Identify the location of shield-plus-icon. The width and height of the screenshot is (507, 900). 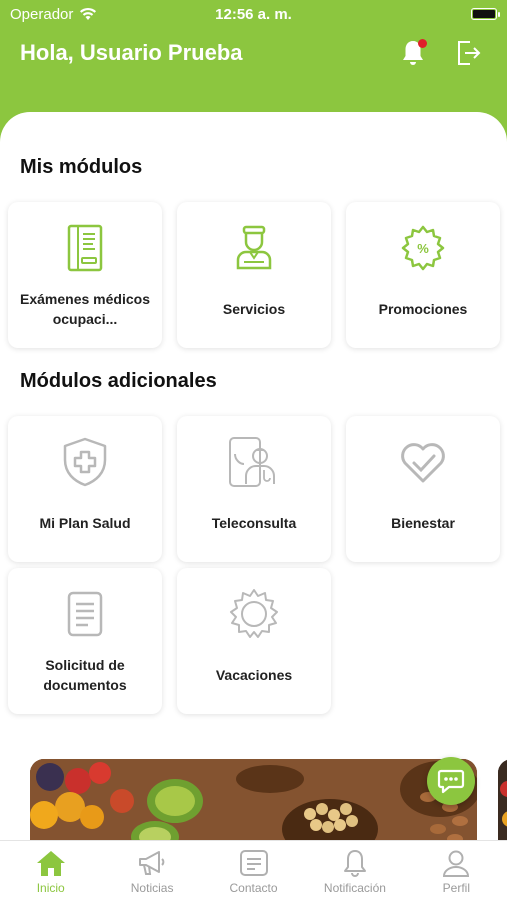
(85, 462).